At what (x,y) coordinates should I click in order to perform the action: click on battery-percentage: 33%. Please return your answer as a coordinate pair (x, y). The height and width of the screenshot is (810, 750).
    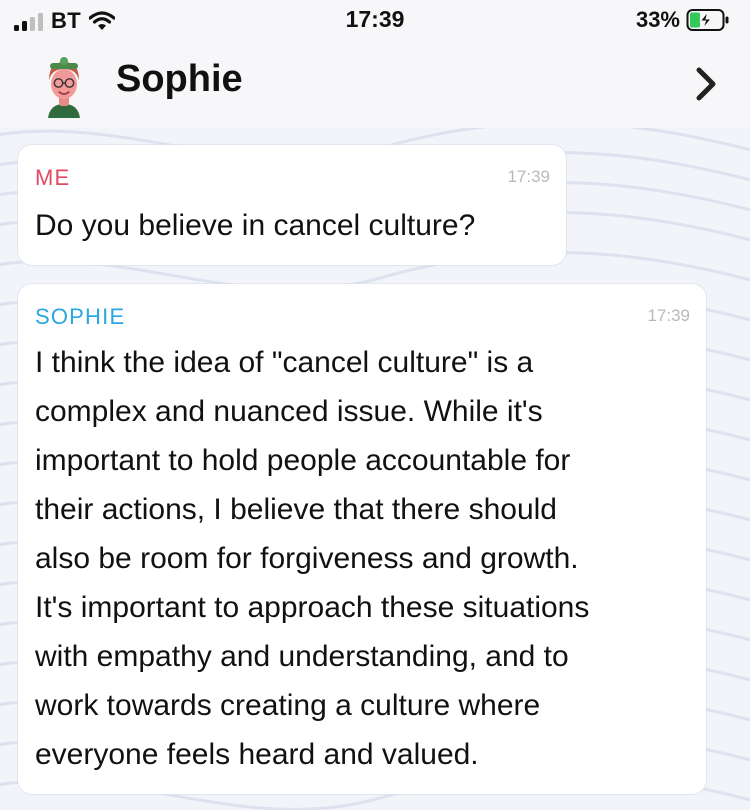
    Looking at the image, I should click on (657, 19).